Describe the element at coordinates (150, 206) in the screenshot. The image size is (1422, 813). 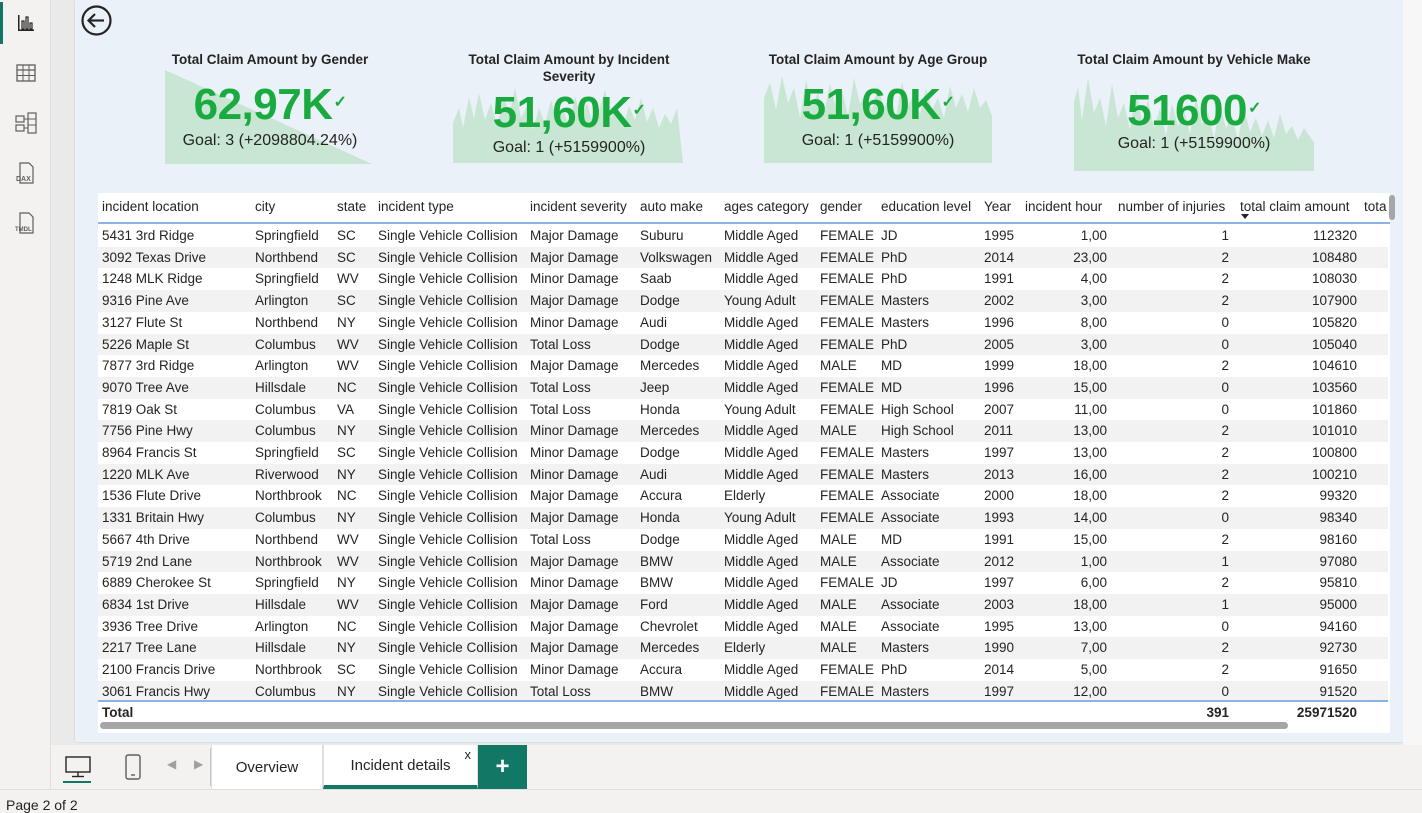
I see `column-header: incident location` at that location.